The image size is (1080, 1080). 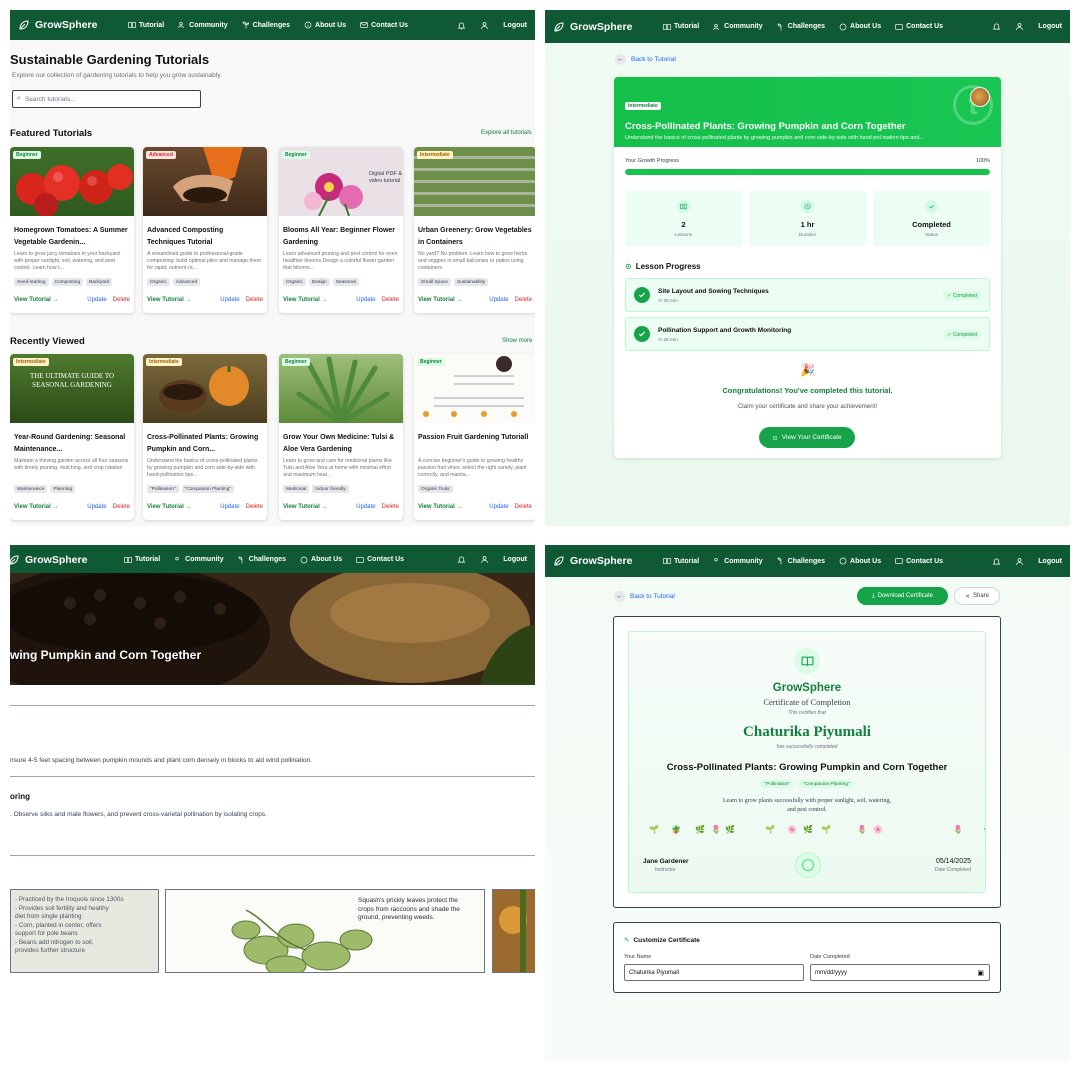 I want to click on view-certificate-button: ⊙ View Your Certificate, so click(x=807, y=437).